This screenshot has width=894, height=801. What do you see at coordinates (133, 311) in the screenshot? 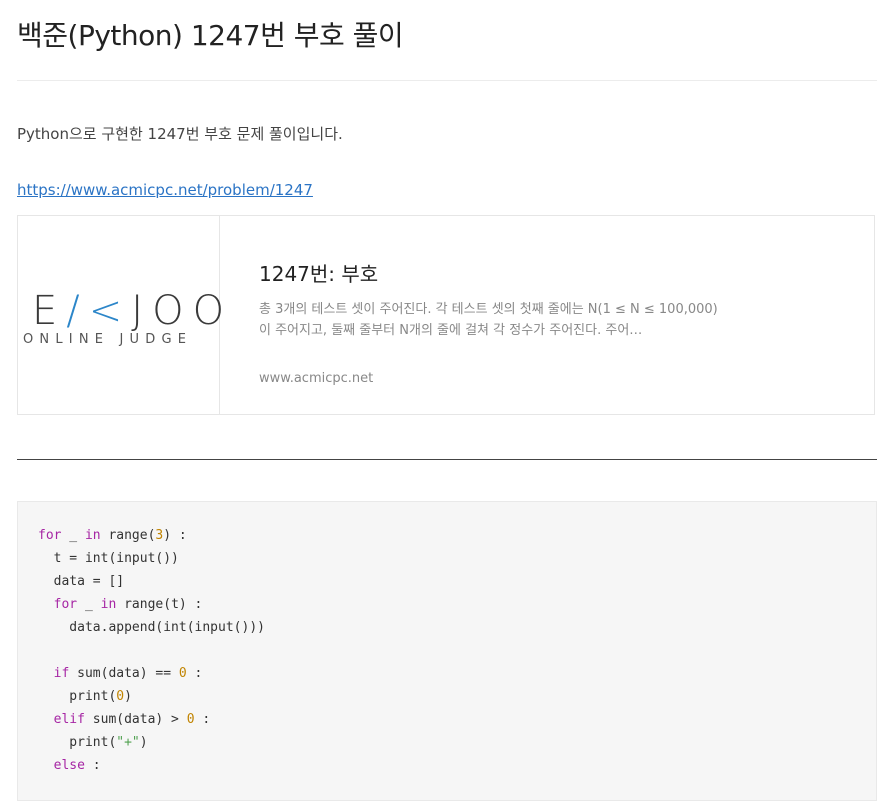
I see `baekjoon-logo: E/<JOO` at bounding box center [133, 311].